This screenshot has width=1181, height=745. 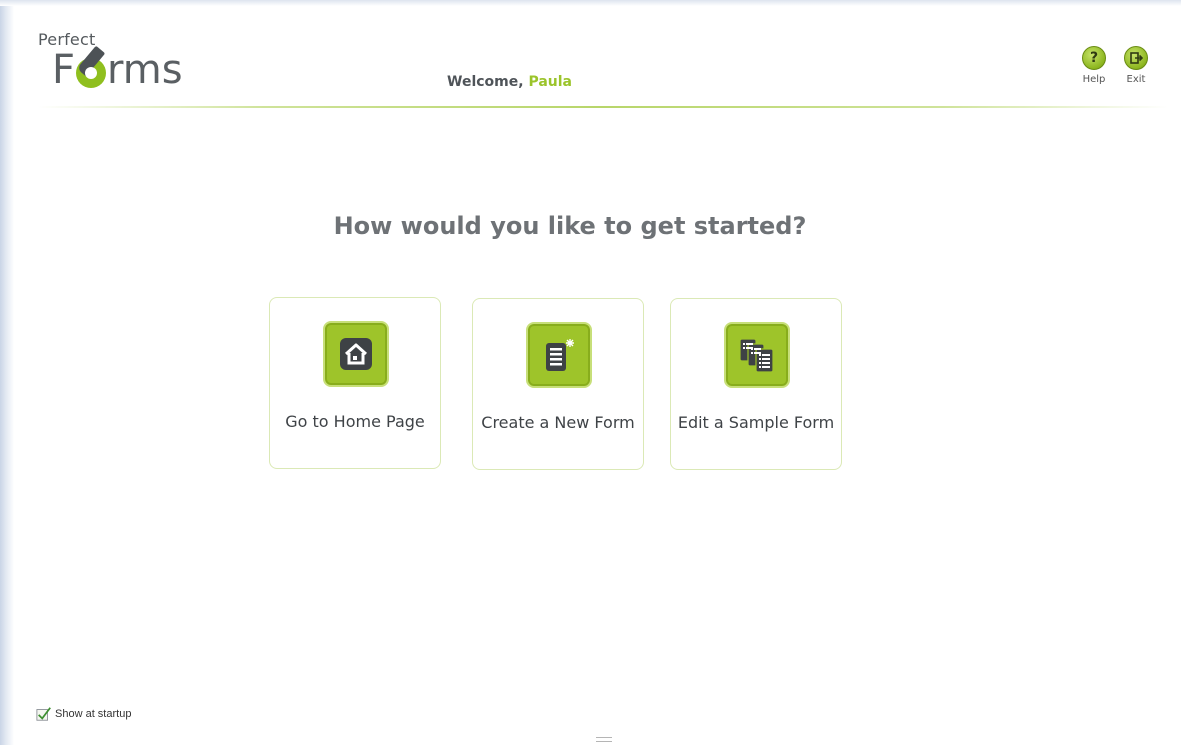 What do you see at coordinates (757, 355) in the screenshot?
I see `sample-forms-icon` at bounding box center [757, 355].